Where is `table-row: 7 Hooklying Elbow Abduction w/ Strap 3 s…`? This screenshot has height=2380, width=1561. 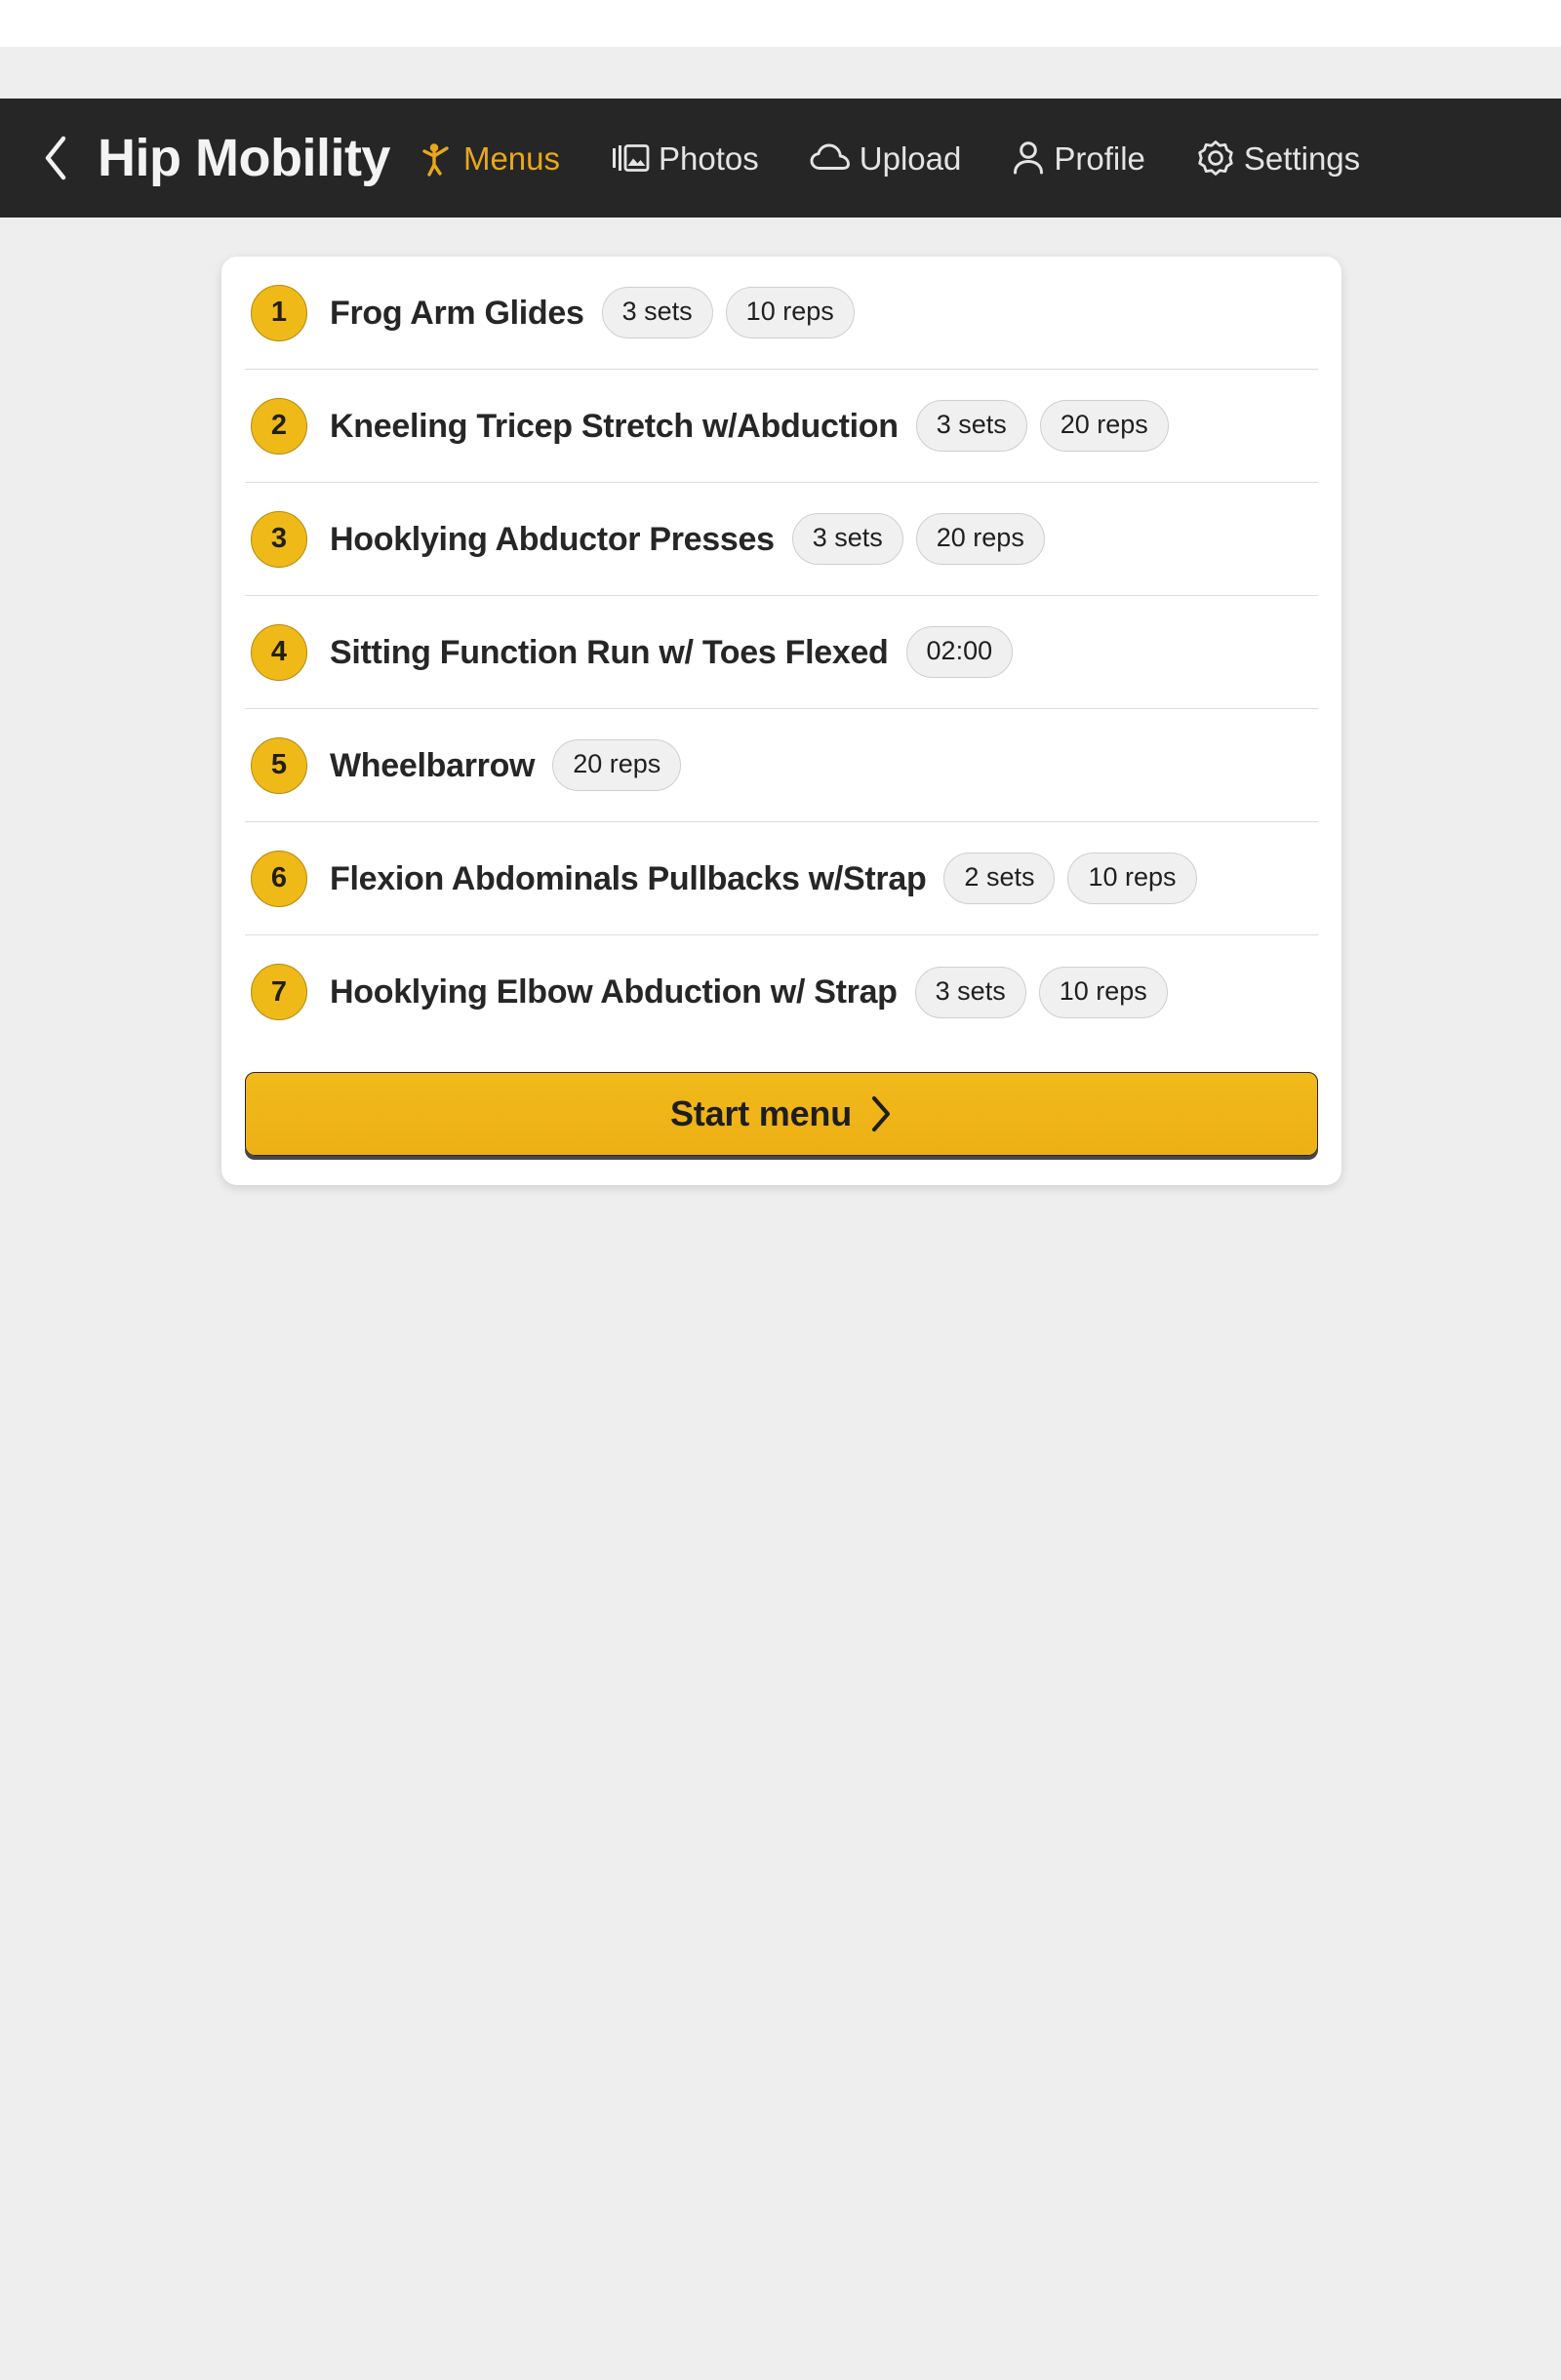
table-row: 7 Hooklying Elbow Abduction w/ Strap 3 s… is located at coordinates (781, 992).